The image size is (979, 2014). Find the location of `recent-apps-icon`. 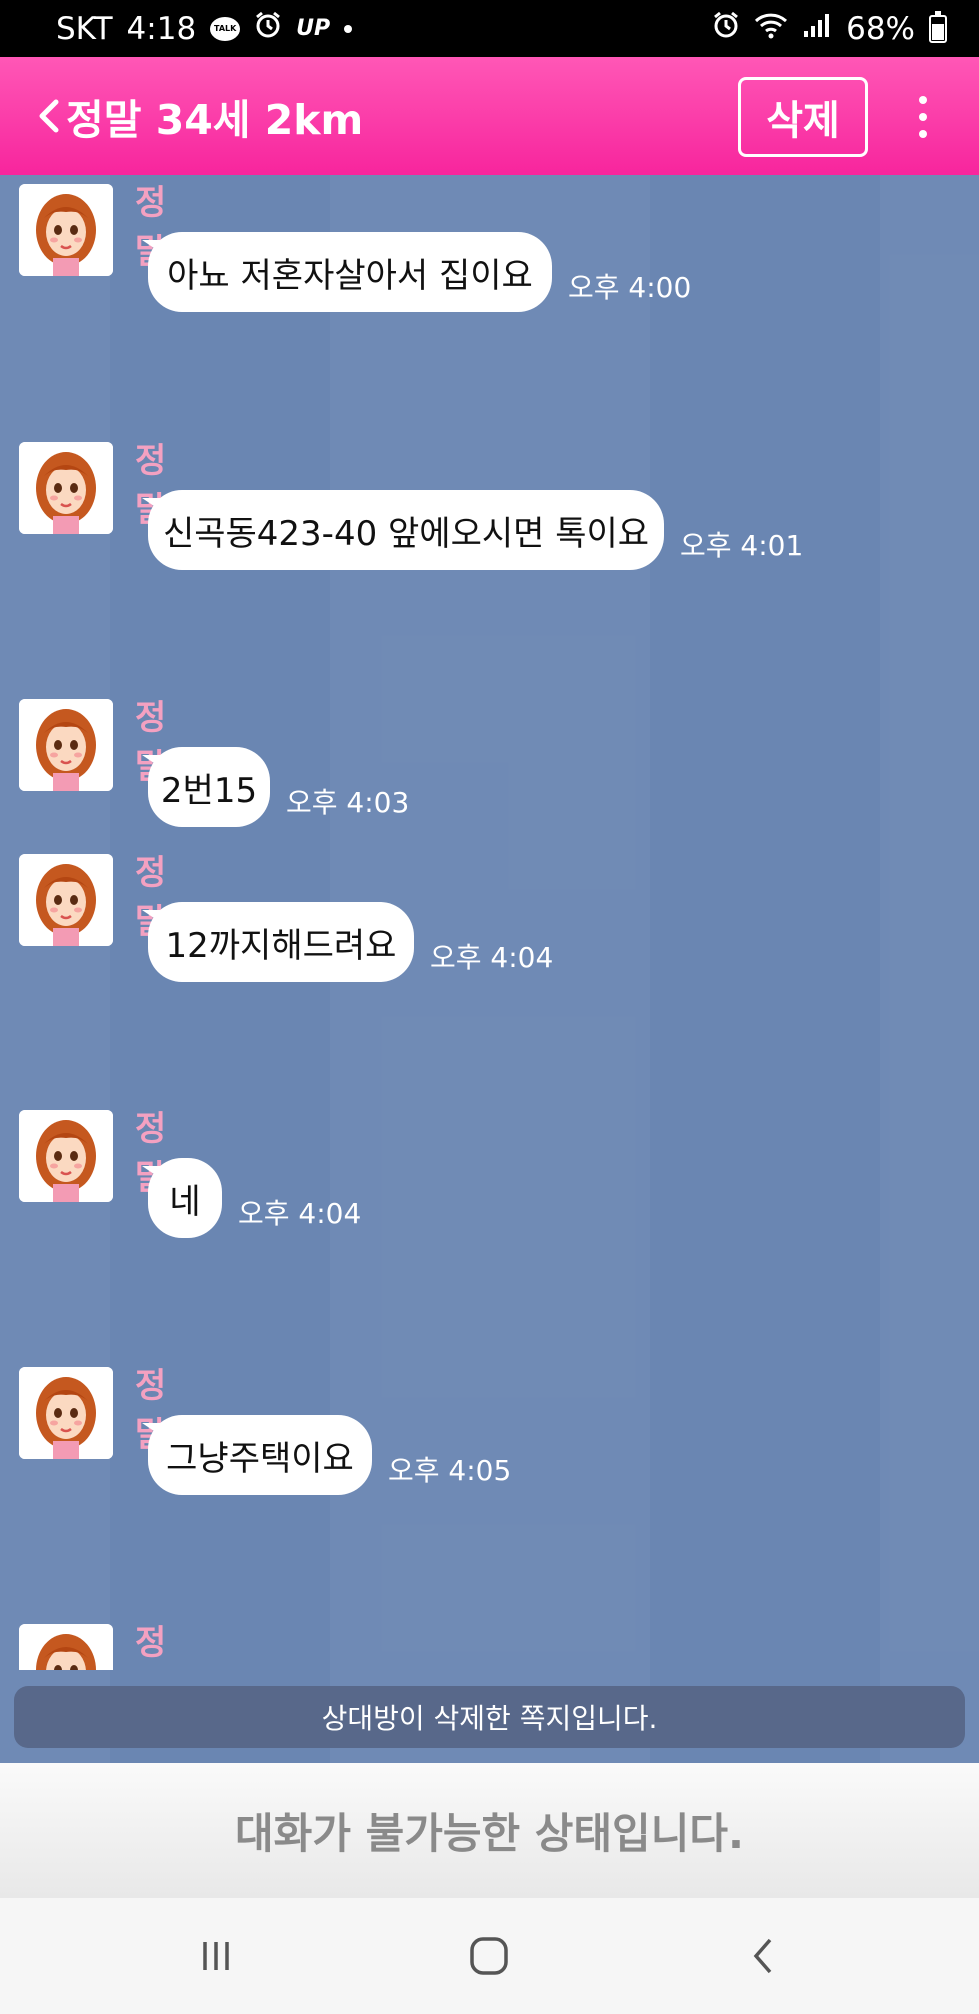

recent-apps-icon is located at coordinates (216, 1956).